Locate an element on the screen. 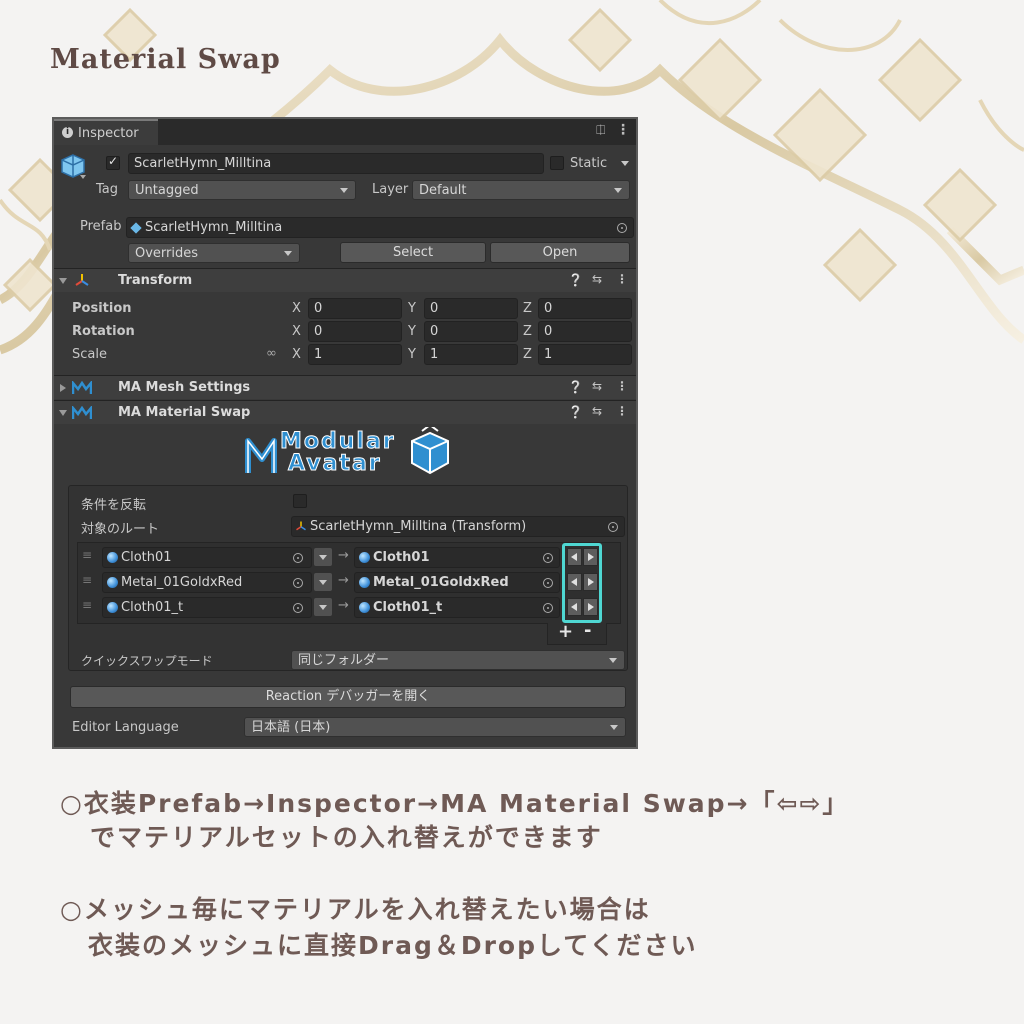 The width and height of the screenshot is (1024, 1024). tag-value: Untagged is located at coordinates (167, 190).